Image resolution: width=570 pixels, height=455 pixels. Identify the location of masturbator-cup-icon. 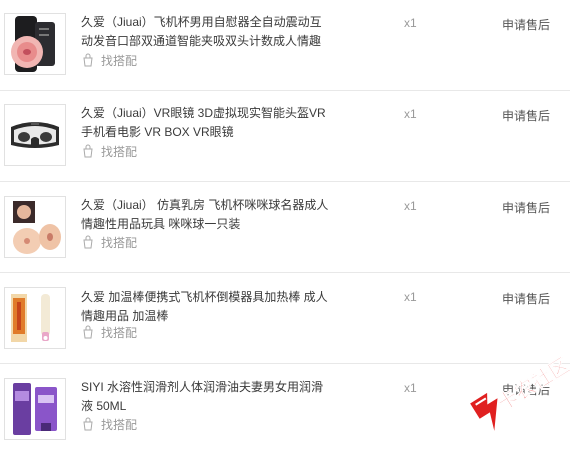
(35, 44).